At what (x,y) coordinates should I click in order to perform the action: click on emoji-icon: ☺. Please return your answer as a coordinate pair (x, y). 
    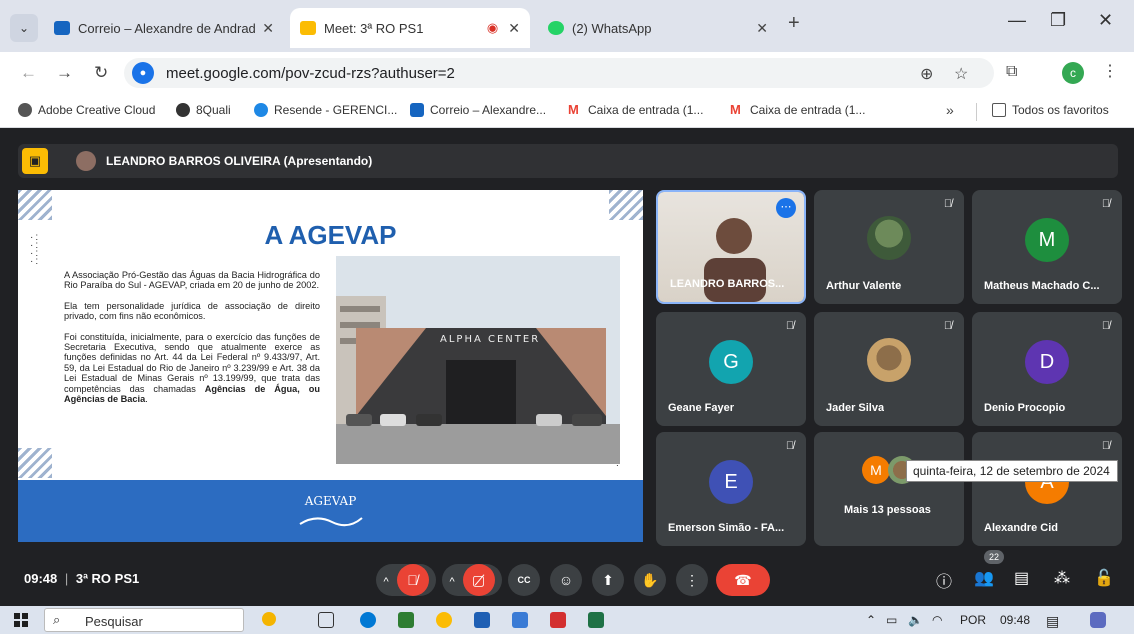
    Looking at the image, I should click on (566, 580).